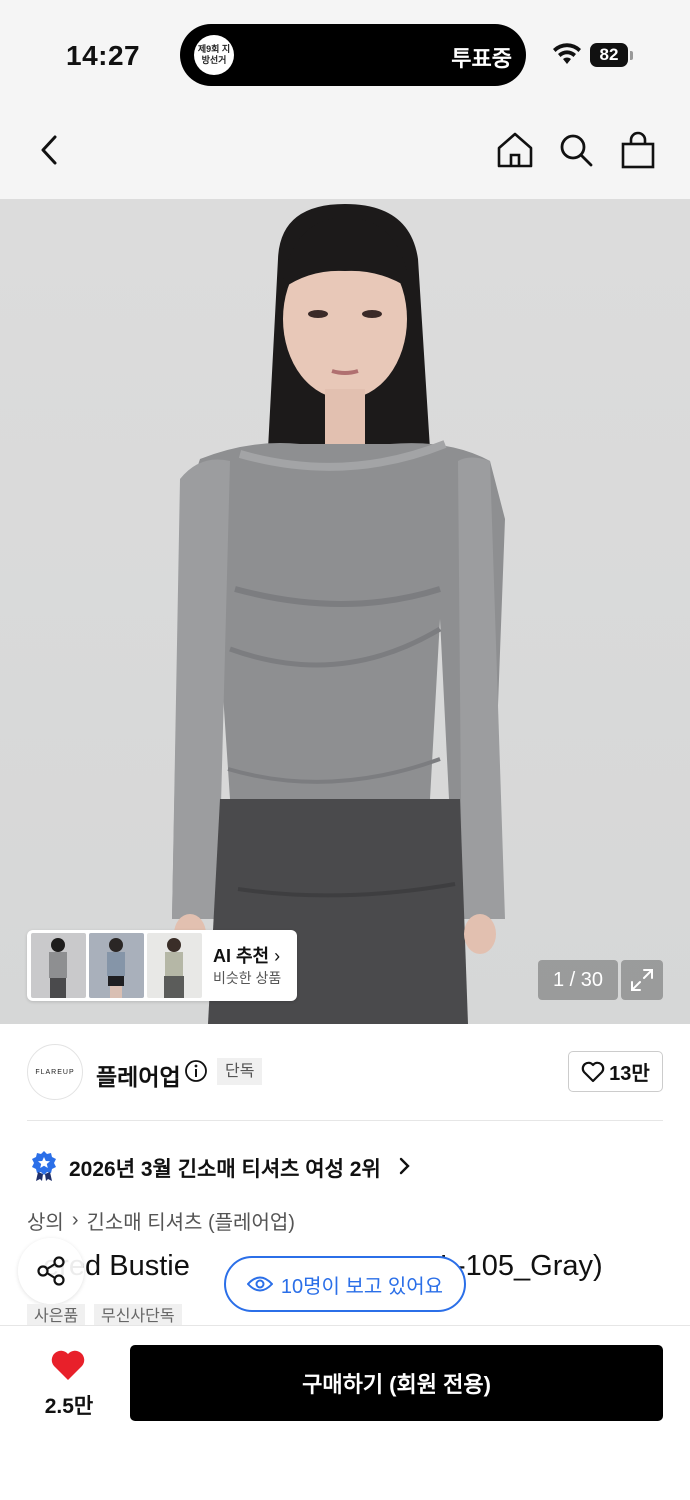  Describe the element at coordinates (481, 58) in the screenshot. I see `island-text: 투표중` at that location.